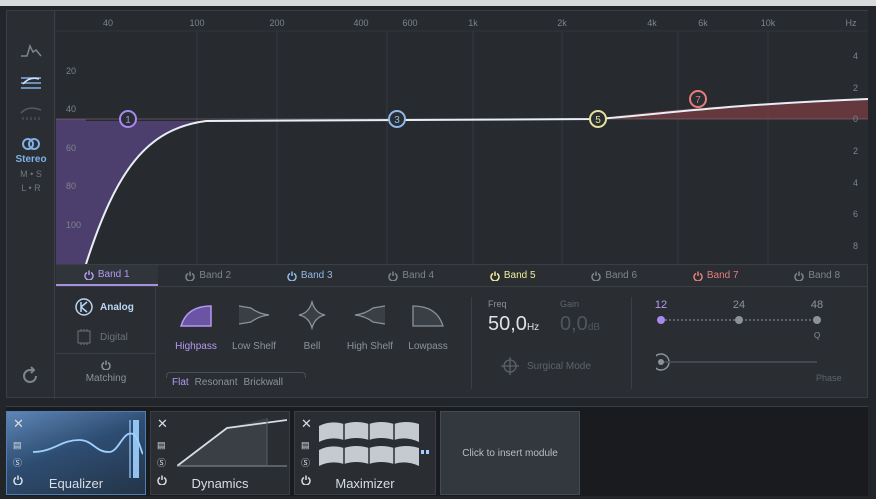 The height and width of the screenshot is (499, 876). What do you see at coordinates (418, 275) in the screenshot?
I see `band-4-label: Band 4` at bounding box center [418, 275].